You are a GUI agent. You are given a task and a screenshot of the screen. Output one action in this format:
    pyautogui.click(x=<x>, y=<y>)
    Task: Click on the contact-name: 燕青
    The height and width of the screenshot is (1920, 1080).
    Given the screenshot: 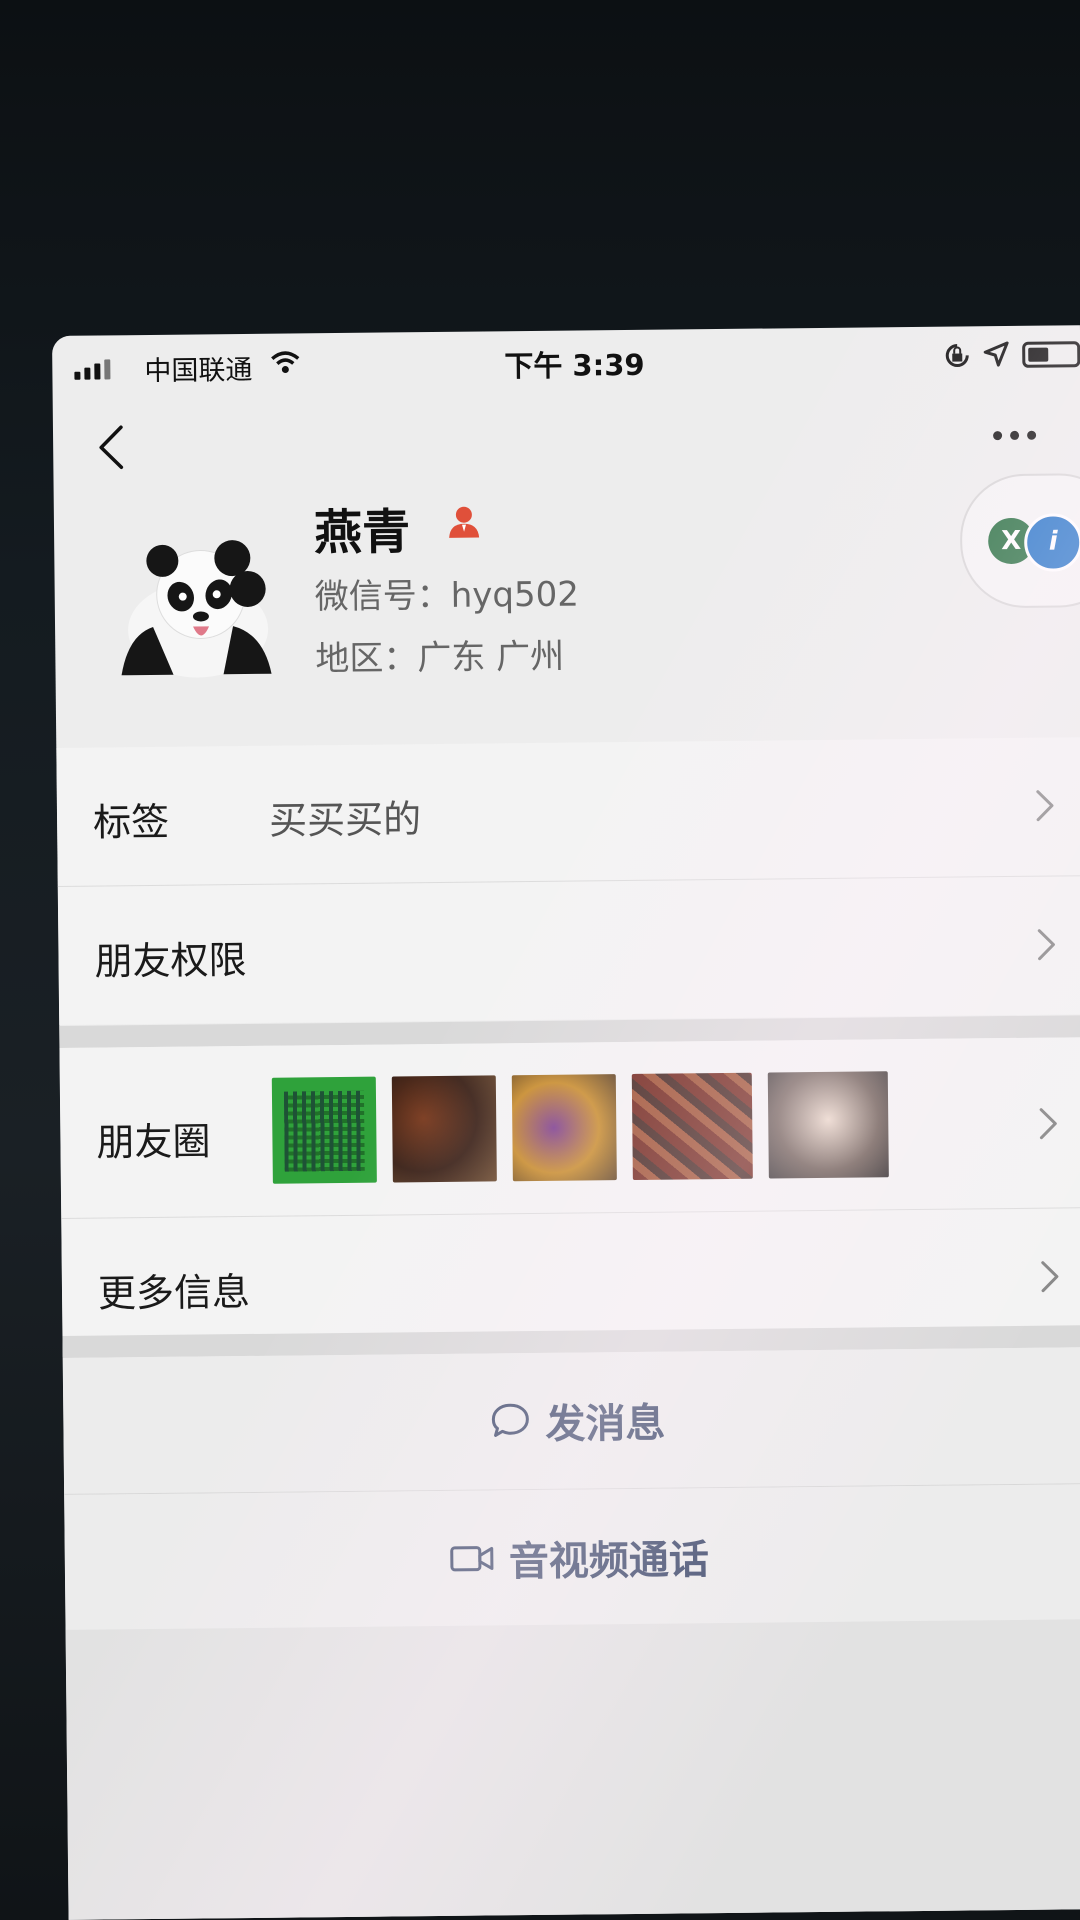 What is the action you would take?
    pyautogui.click(x=362, y=533)
    